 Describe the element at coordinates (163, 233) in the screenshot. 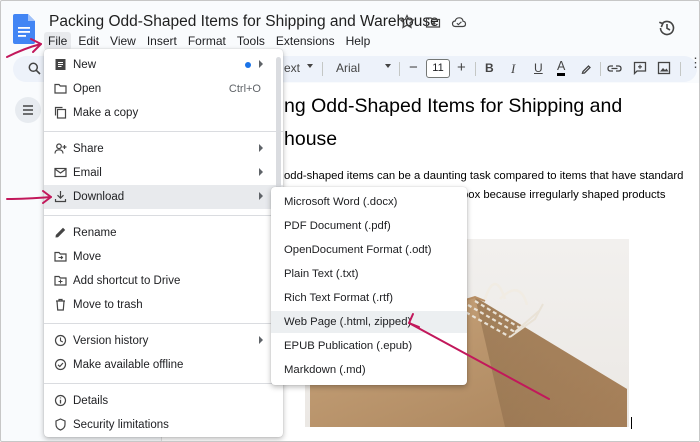

I see `menu-item-rename: Rename` at that location.